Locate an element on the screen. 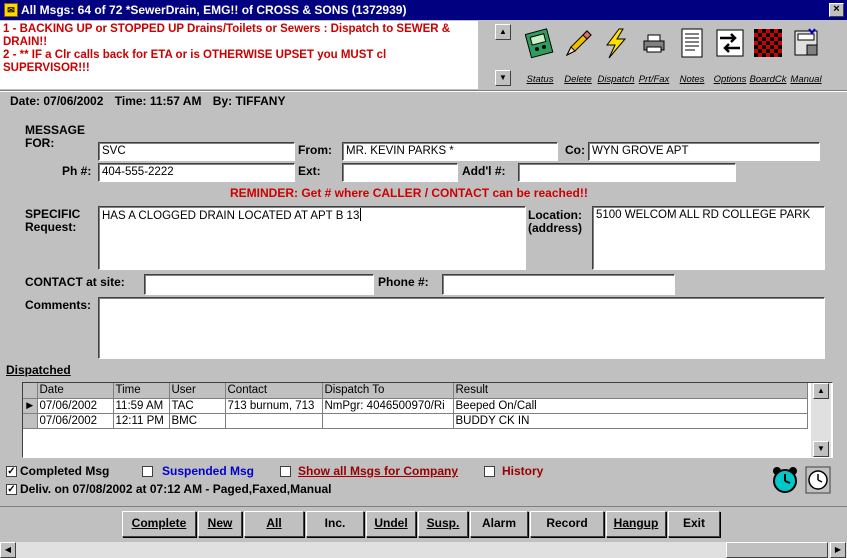  column-header-contact: Contact is located at coordinates (274, 391).